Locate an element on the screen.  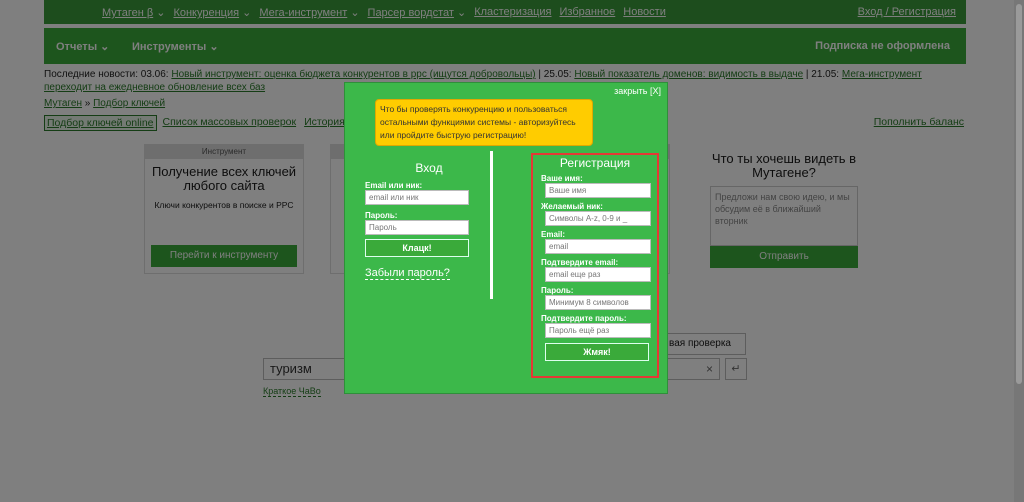
register-submit-button: Жмяк! is located at coordinates (597, 352).